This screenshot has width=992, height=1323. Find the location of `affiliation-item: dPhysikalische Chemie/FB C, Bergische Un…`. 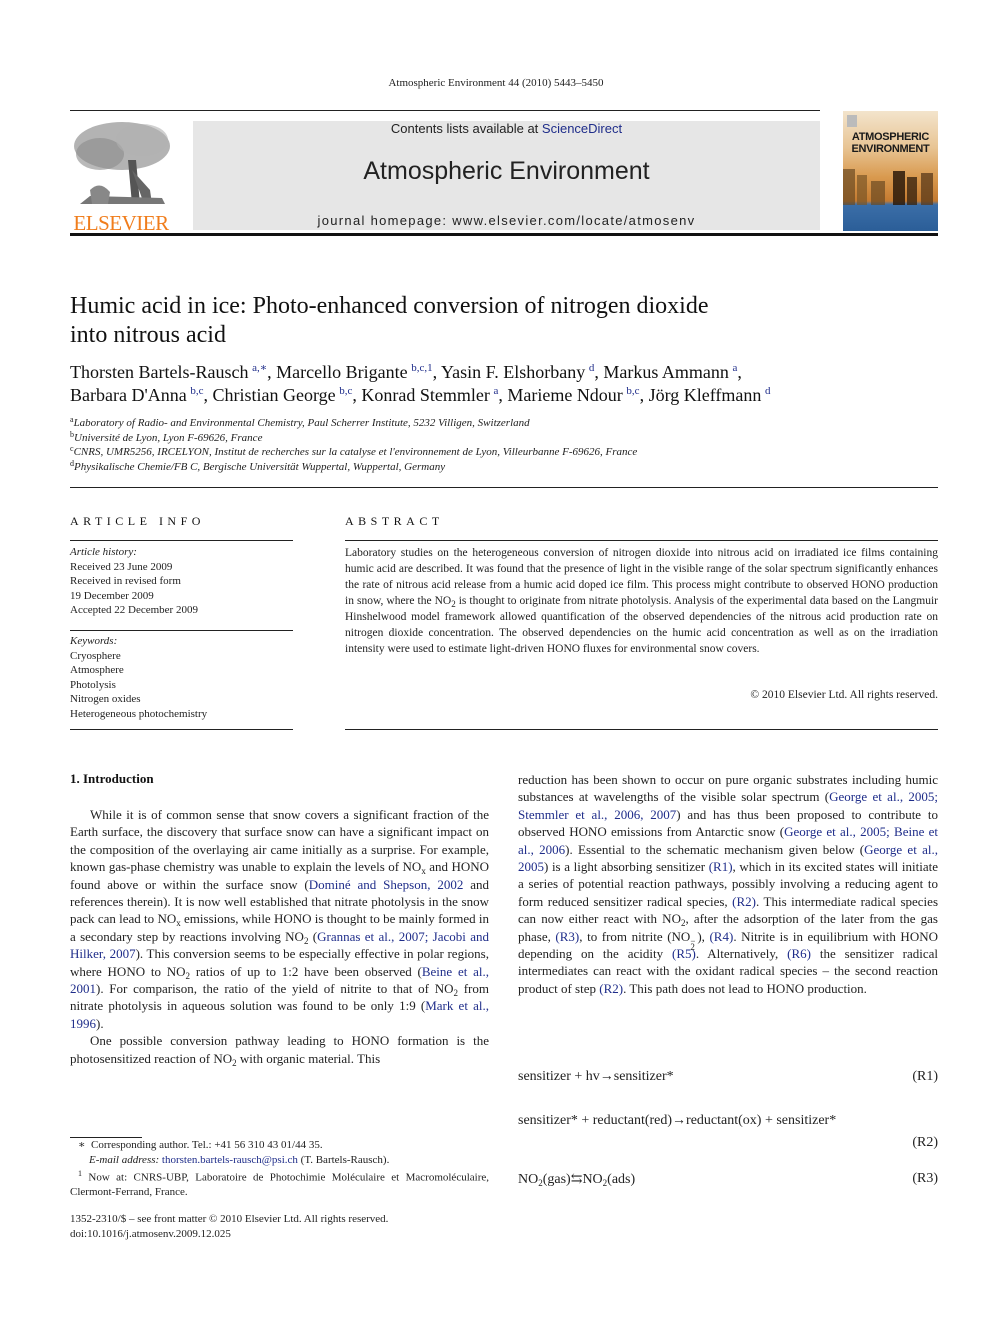

affiliation-item: dPhysikalische Chemie/FB C, Bergische Un… is located at coordinates (505, 467).